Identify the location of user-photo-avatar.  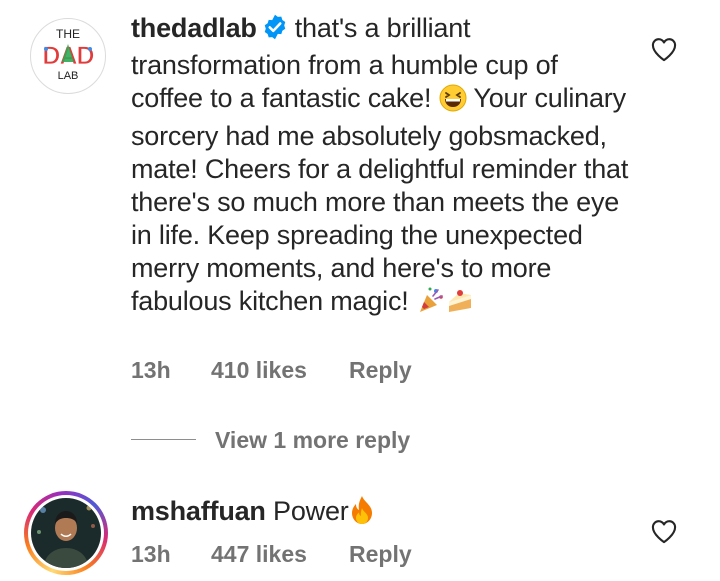
(66, 533).